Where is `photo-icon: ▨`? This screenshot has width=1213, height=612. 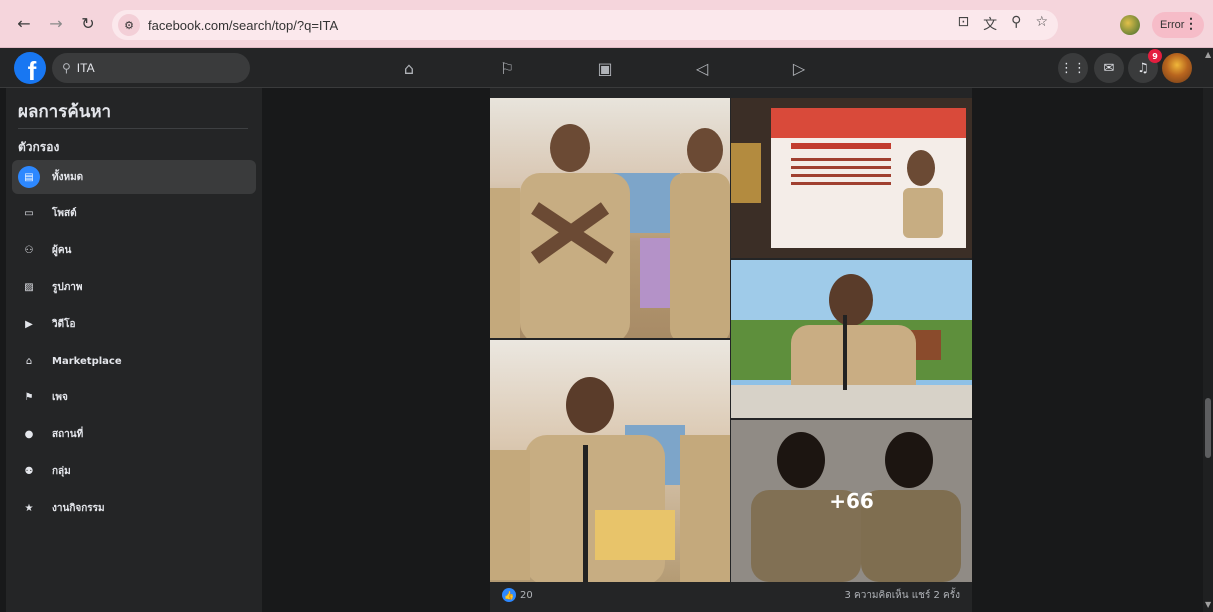 photo-icon: ▨ is located at coordinates (29, 287).